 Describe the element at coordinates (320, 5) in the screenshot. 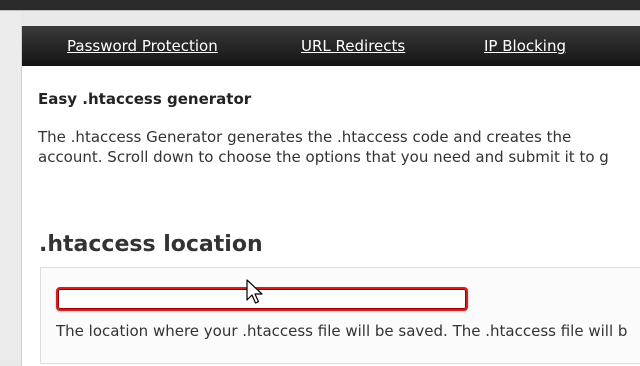

I see `window-top-strip` at that location.